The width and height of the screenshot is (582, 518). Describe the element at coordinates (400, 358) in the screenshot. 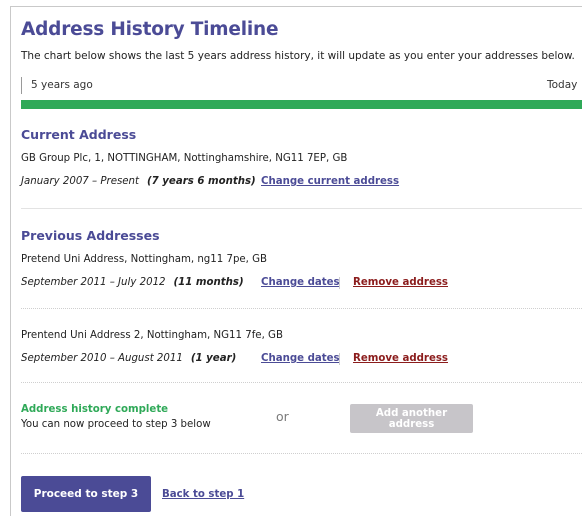

I see `remove-address-link-2: Remove address` at that location.